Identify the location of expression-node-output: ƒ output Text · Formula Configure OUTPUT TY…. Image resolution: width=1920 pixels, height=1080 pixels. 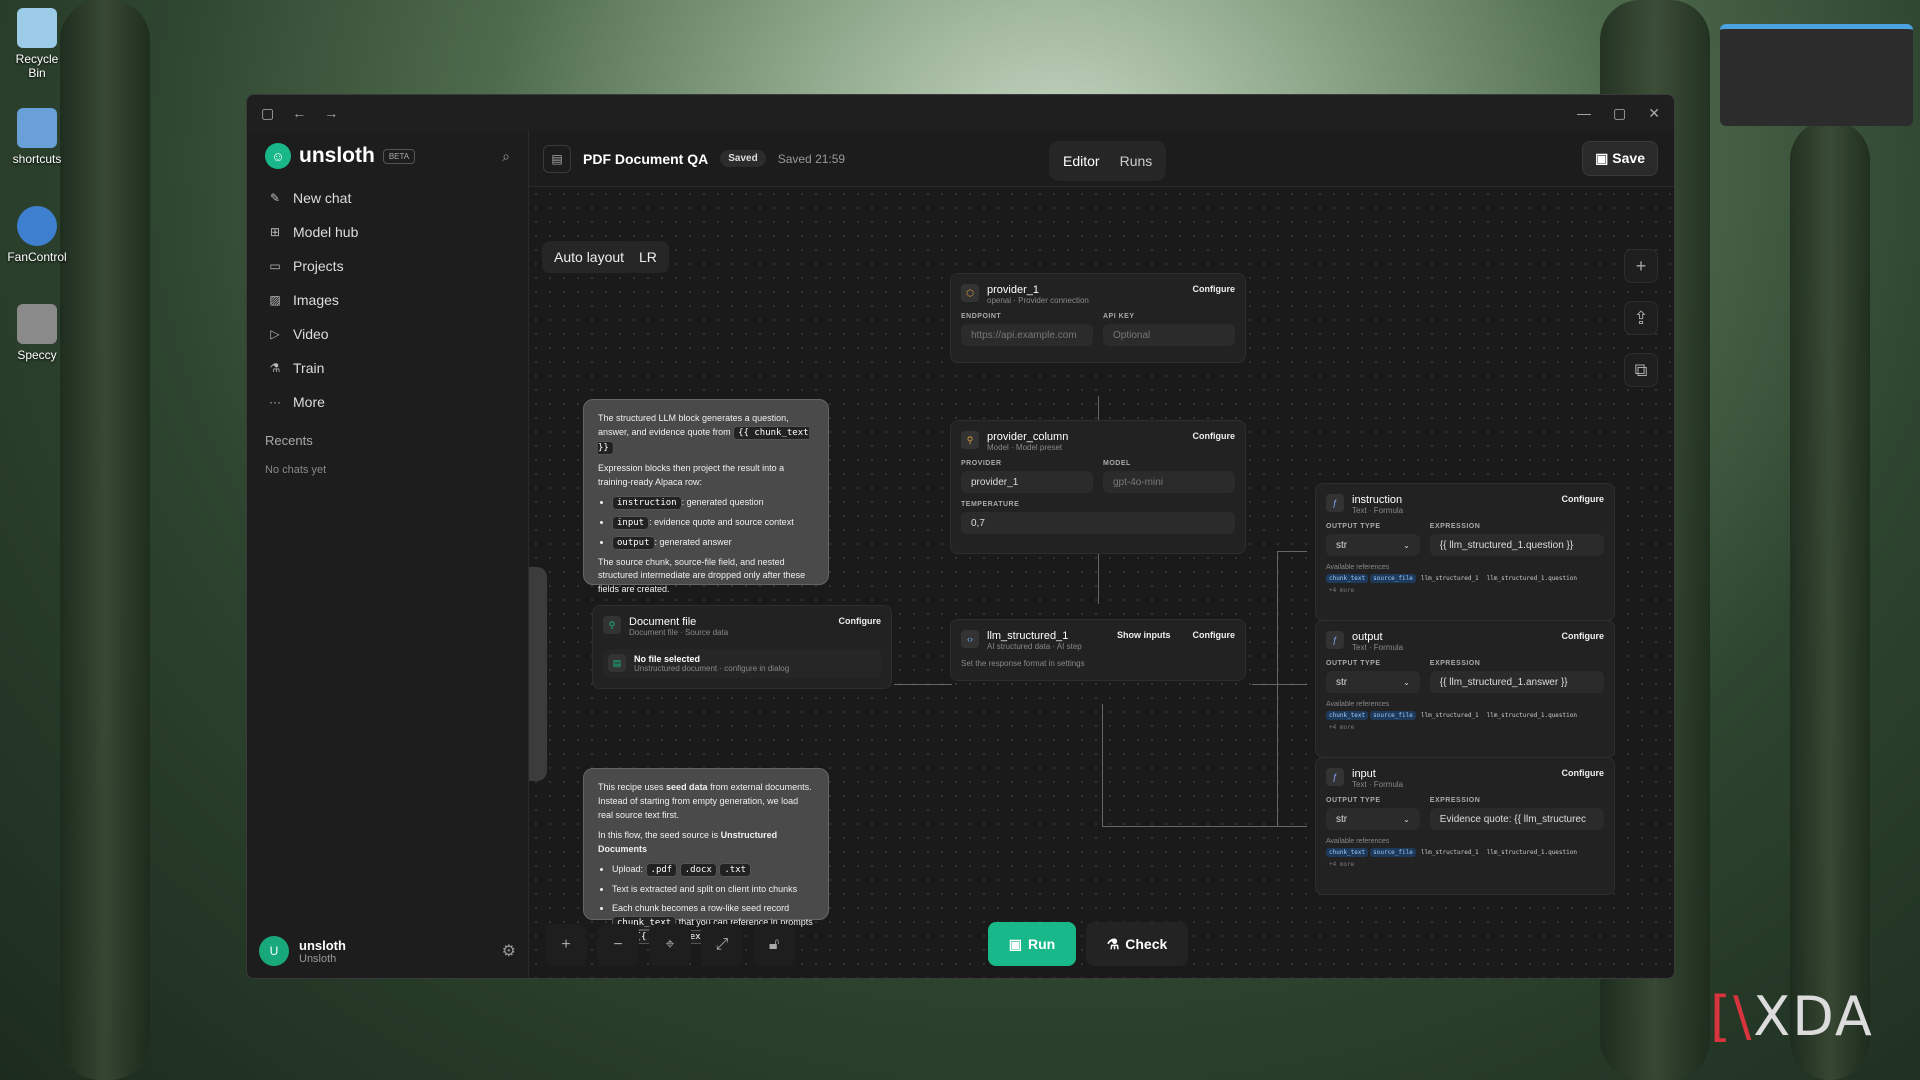
(1465, 689).